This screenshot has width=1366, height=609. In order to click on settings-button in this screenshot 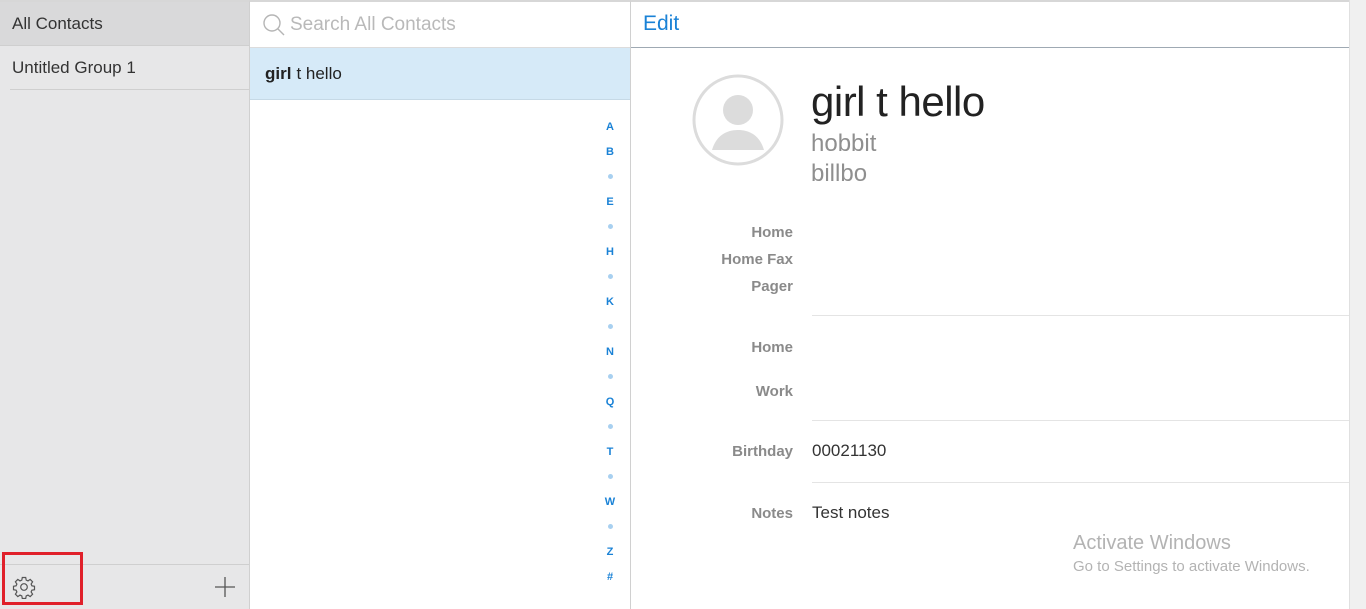, I will do `click(24, 587)`.